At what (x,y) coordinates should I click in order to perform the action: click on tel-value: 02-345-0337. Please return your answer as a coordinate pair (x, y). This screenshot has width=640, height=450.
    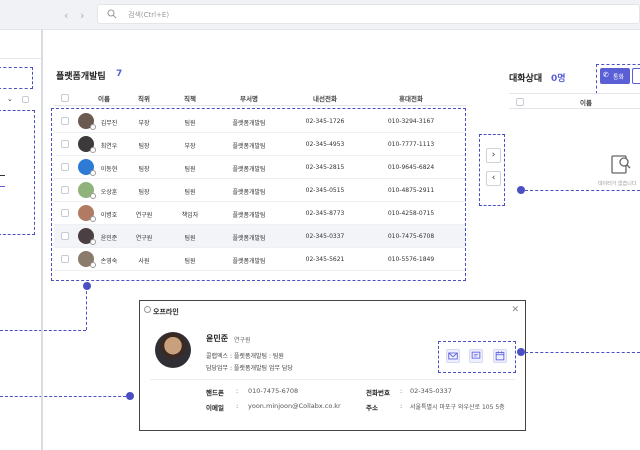
    Looking at the image, I should click on (431, 391).